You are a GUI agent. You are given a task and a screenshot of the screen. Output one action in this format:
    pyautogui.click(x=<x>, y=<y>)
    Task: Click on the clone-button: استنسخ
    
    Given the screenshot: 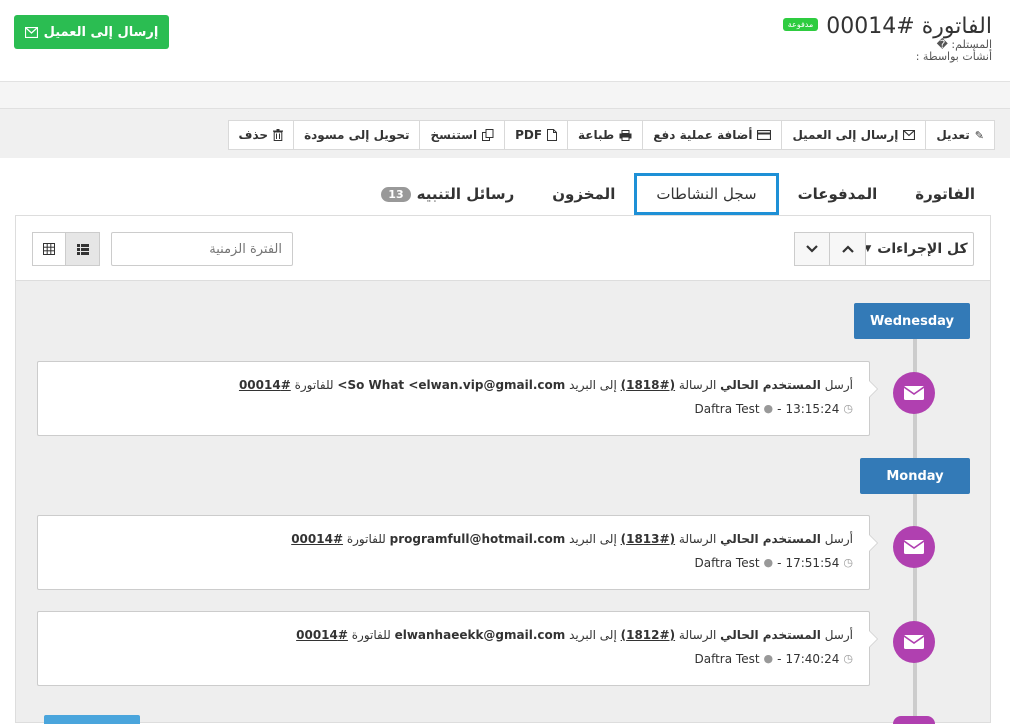 What is the action you would take?
    pyautogui.click(x=461, y=135)
    